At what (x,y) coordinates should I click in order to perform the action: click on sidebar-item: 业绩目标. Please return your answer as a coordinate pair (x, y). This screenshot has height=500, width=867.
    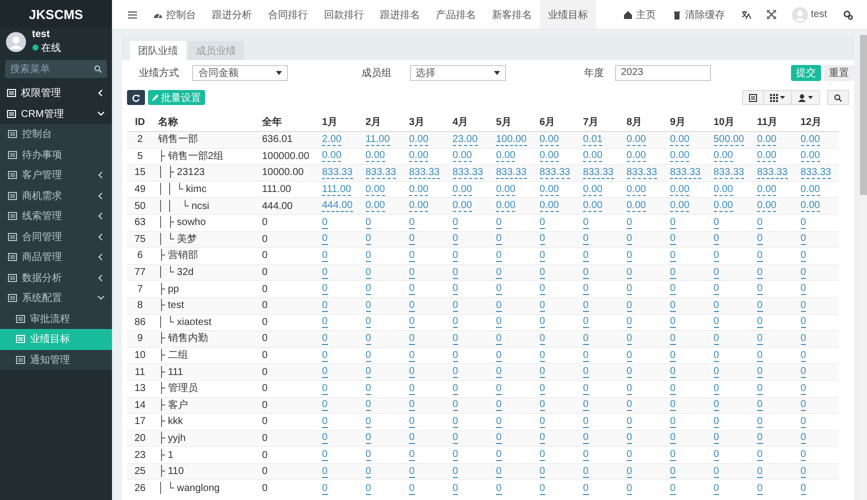
    Looking at the image, I should click on (56, 339).